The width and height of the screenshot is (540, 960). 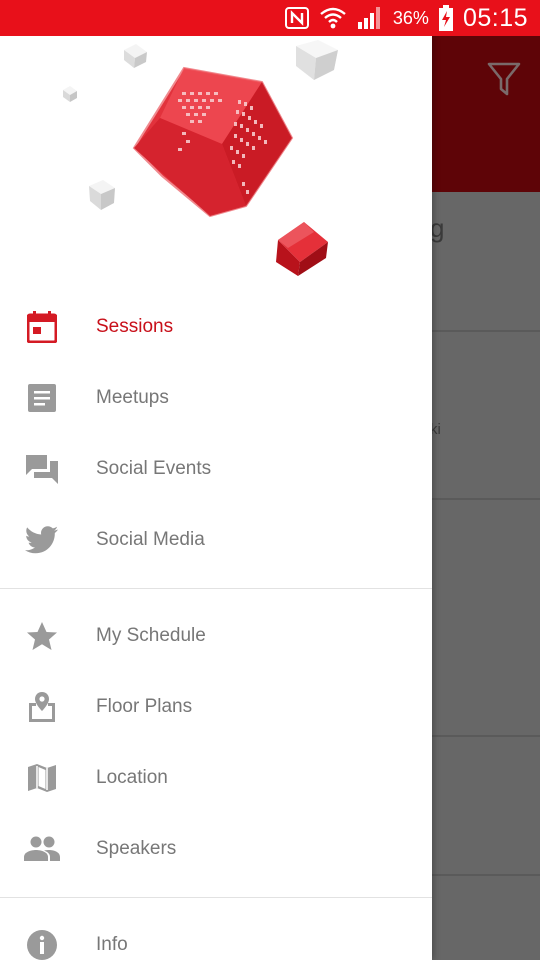 What do you see at coordinates (216, 326) in the screenshot?
I see `nav-item-sessions: Sessions` at bounding box center [216, 326].